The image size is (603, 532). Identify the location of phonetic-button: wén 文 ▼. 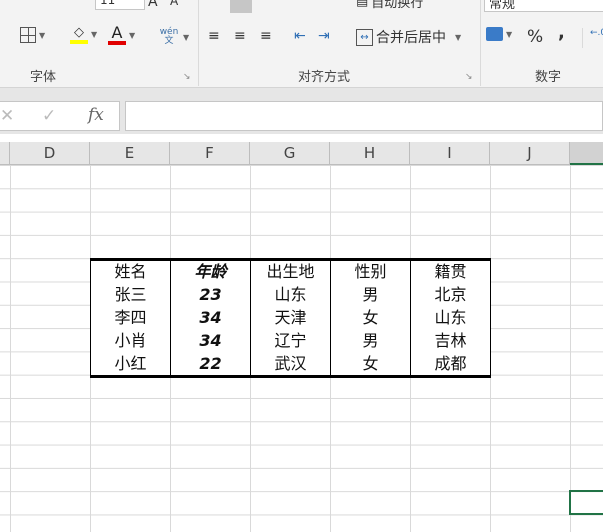
(173, 37).